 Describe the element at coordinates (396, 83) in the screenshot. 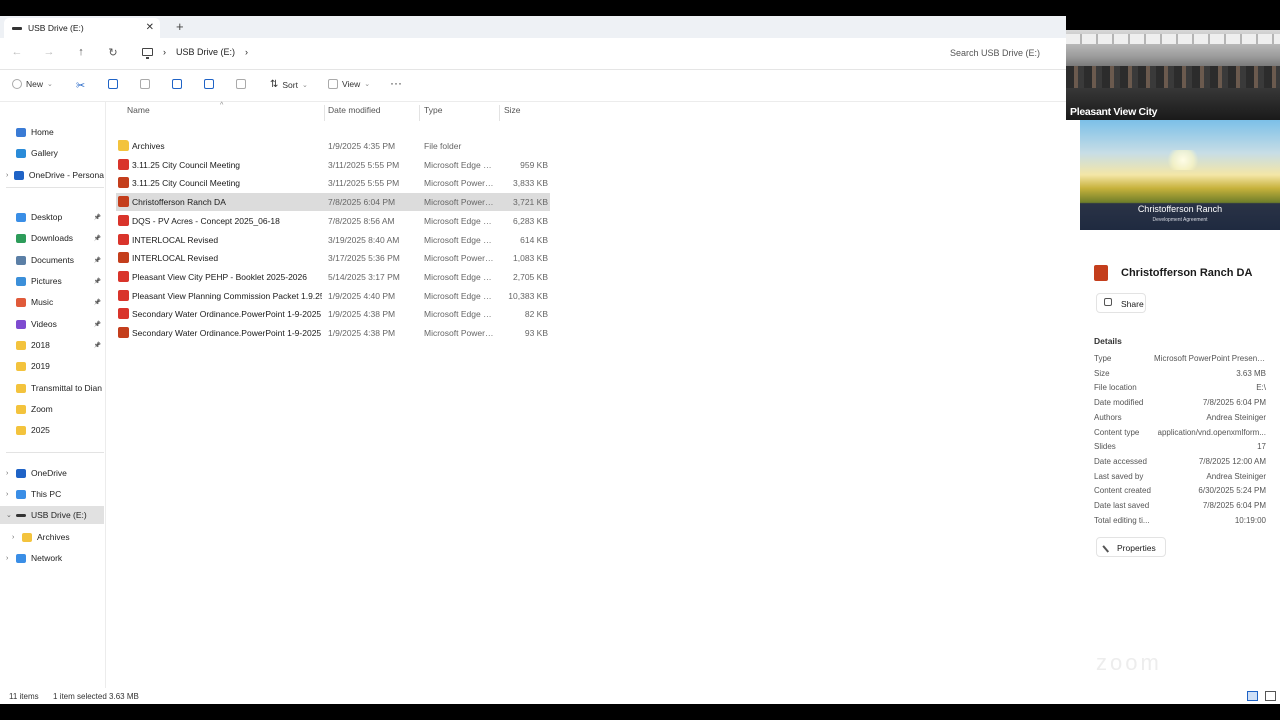

I see `more-options-button: ···` at that location.